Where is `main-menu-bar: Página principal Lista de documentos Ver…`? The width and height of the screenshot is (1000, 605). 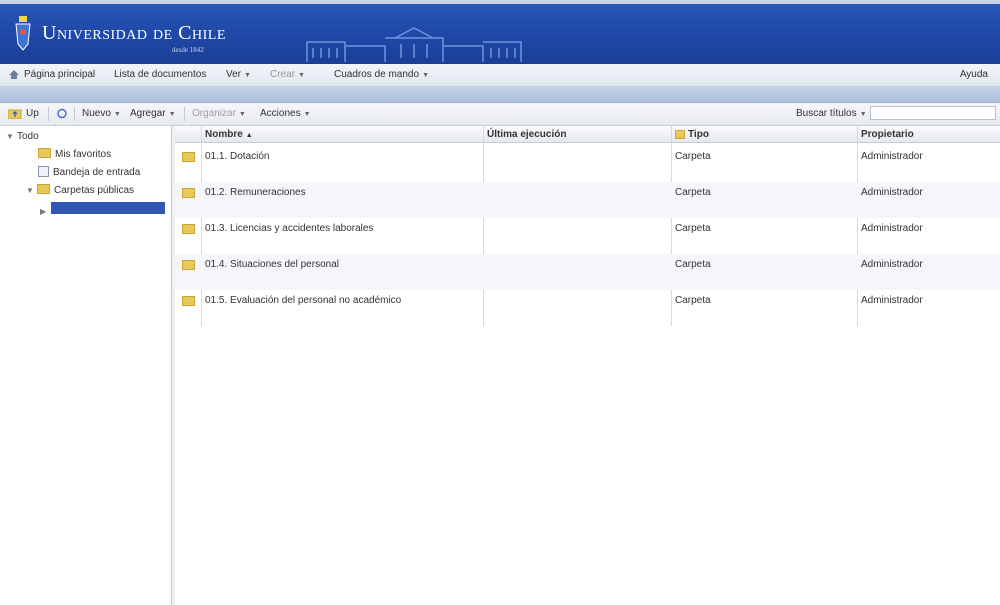
main-menu-bar: Página principal Lista de documentos Ver… is located at coordinates (500, 75).